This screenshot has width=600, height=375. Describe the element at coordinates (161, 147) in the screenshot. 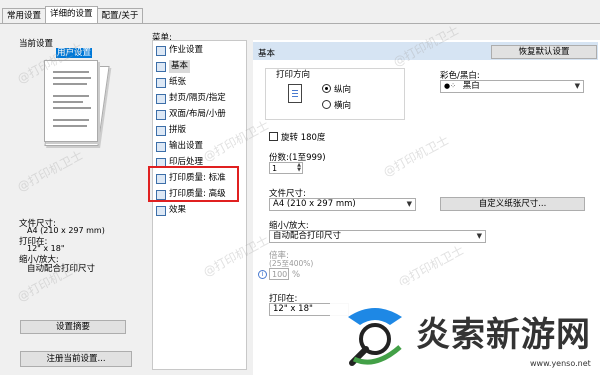

I see `output-icon` at that location.